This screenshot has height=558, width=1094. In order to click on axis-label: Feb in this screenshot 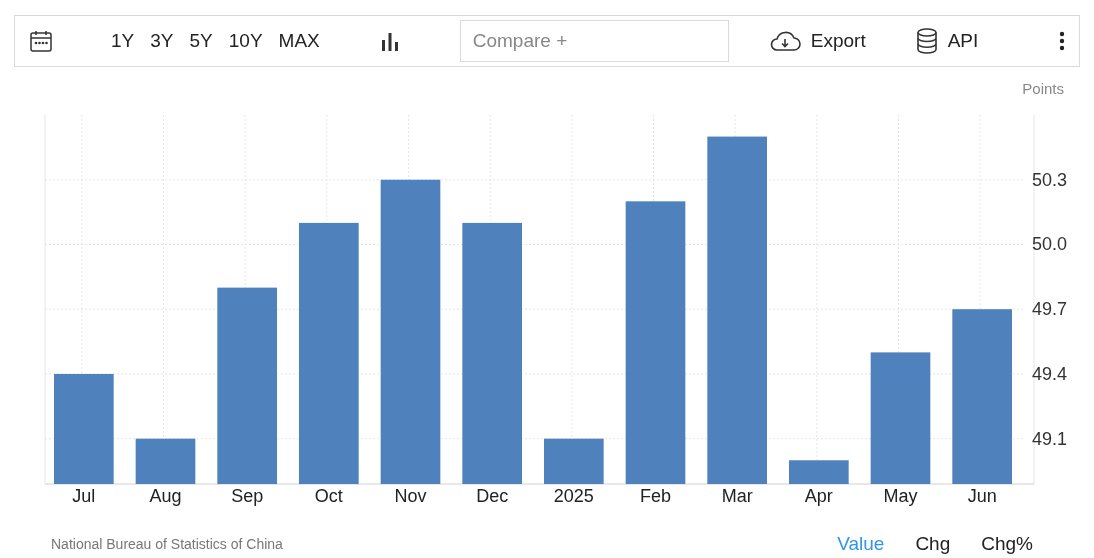, I will do `click(655, 496)`.